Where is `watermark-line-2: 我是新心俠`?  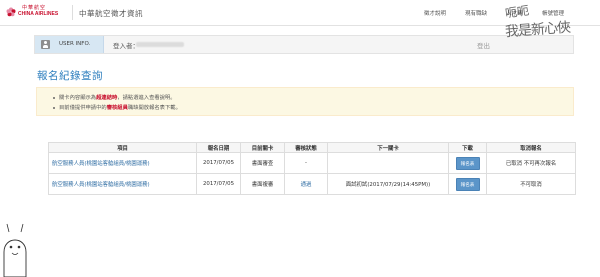 watermark-line-2: 我是新心俠 is located at coordinates (537, 30).